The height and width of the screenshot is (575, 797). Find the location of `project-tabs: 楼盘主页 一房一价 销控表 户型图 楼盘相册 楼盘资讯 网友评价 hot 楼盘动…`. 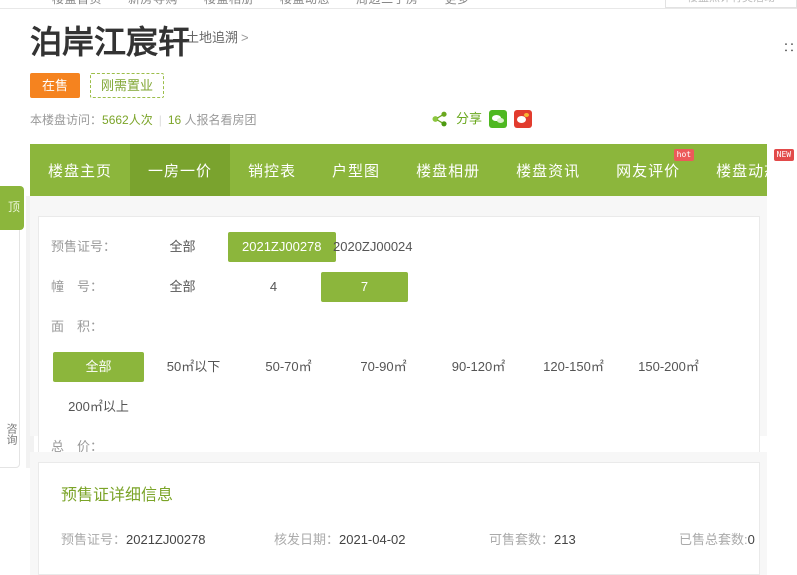

project-tabs: 楼盘主页 一房一价 销控表 户型图 楼盘相册 楼盘资讯 网友评价 hot 楼盘动… is located at coordinates (412, 170).